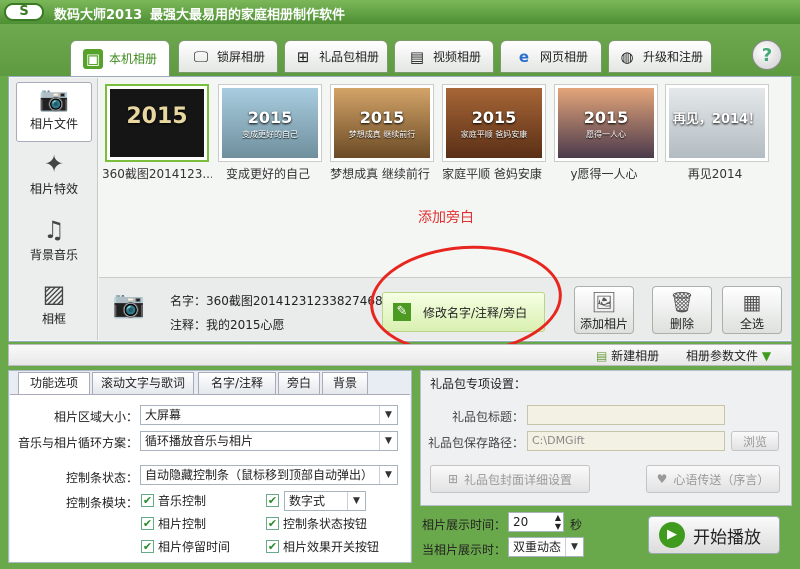  Describe the element at coordinates (606, 123) in the screenshot. I see `photo-thumbnail: 2015 愿得一人心` at that location.